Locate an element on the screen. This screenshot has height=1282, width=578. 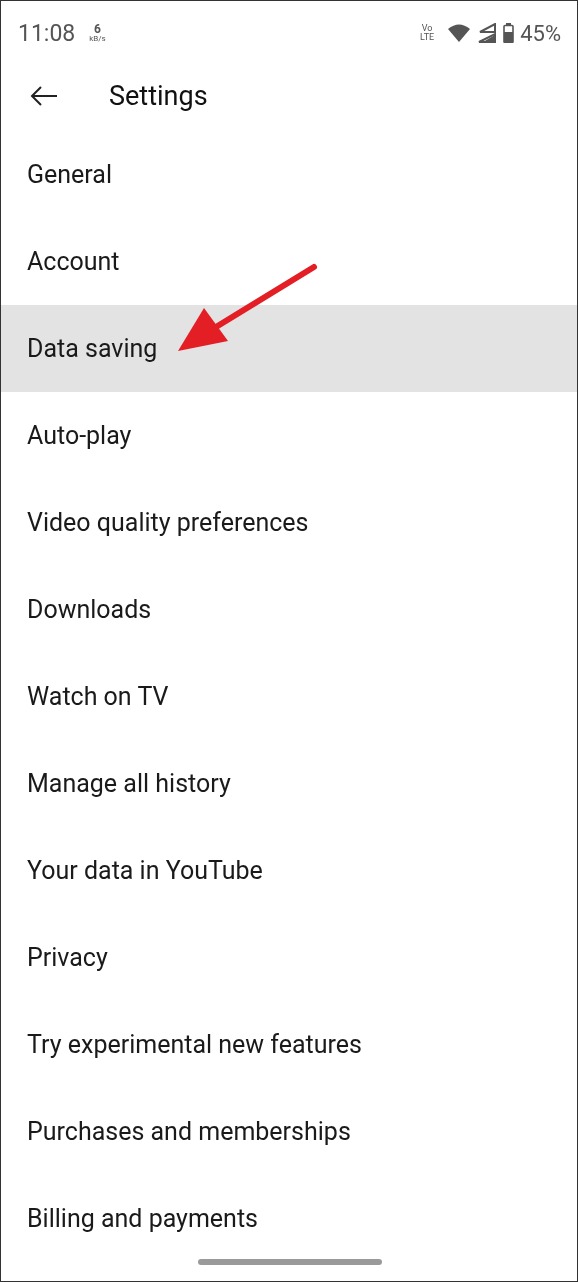
settings-item: Auto-play is located at coordinates (289, 435).